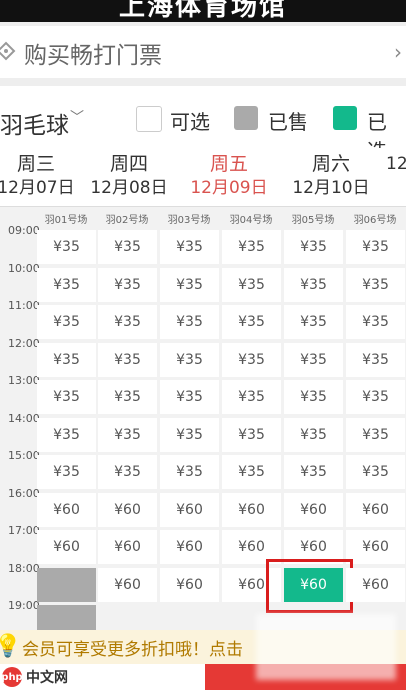 The image size is (406, 690). What do you see at coordinates (11, 646) in the screenshot?
I see `bulb-icon: 💡` at bounding box center [11, 646].